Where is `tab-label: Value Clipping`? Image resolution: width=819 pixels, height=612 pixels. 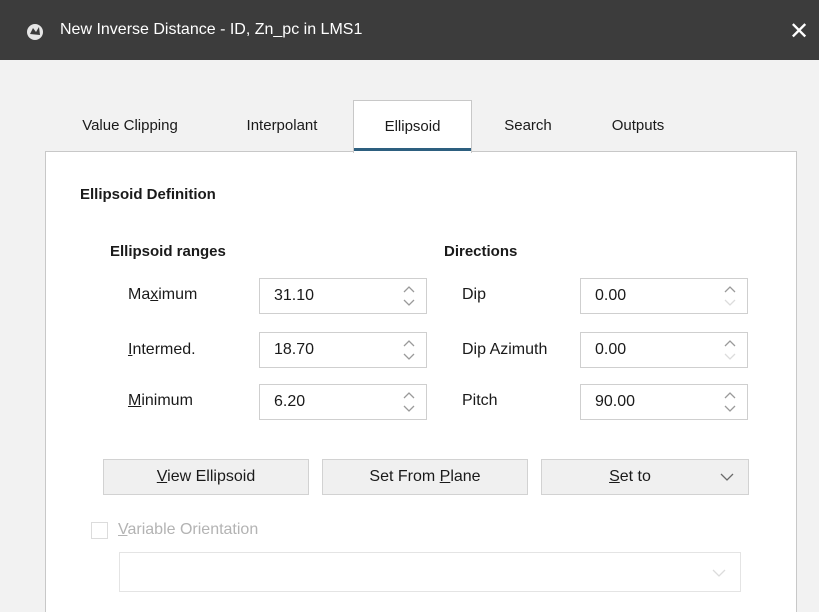 tab-label: Value Clipping is located at coordinates (130, 125).